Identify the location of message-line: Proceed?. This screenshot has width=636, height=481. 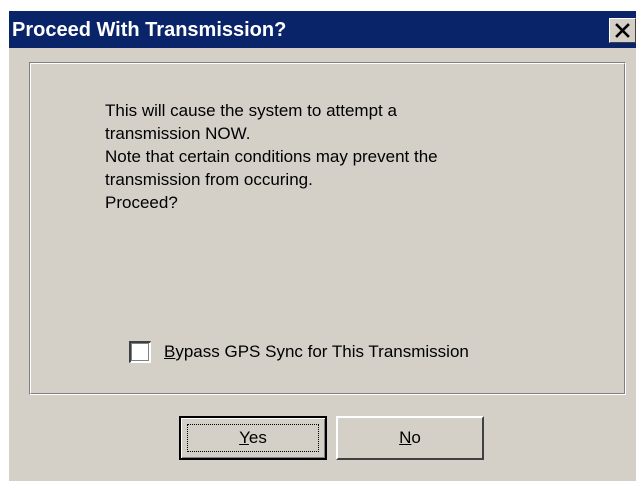
(141, 202).